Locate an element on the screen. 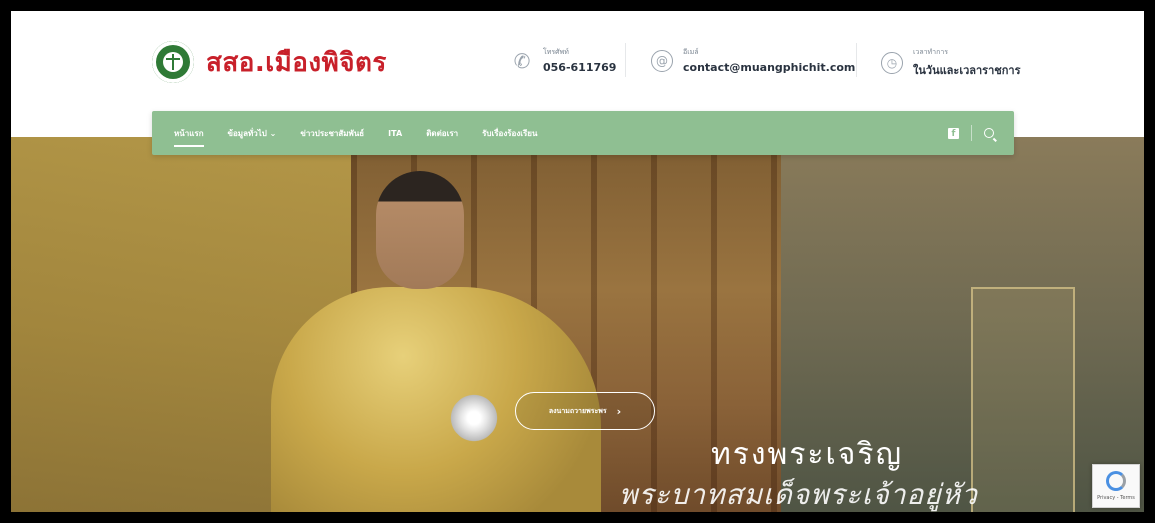 The height and width of the screenshot is (523, 1155). email-value: contact@muangphichit.com is located at coordinates (769, 67).